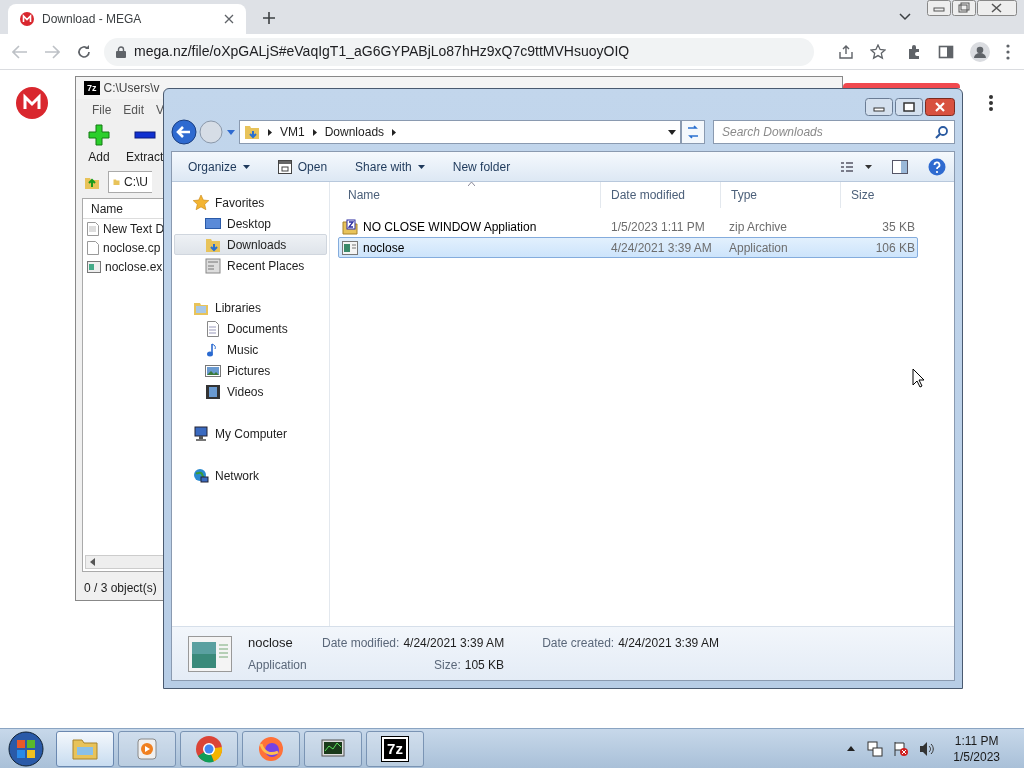  Describe the element at coordinates (354, 132) in the screenshot. I see `breadcrumb-item: Downloads` at that location.